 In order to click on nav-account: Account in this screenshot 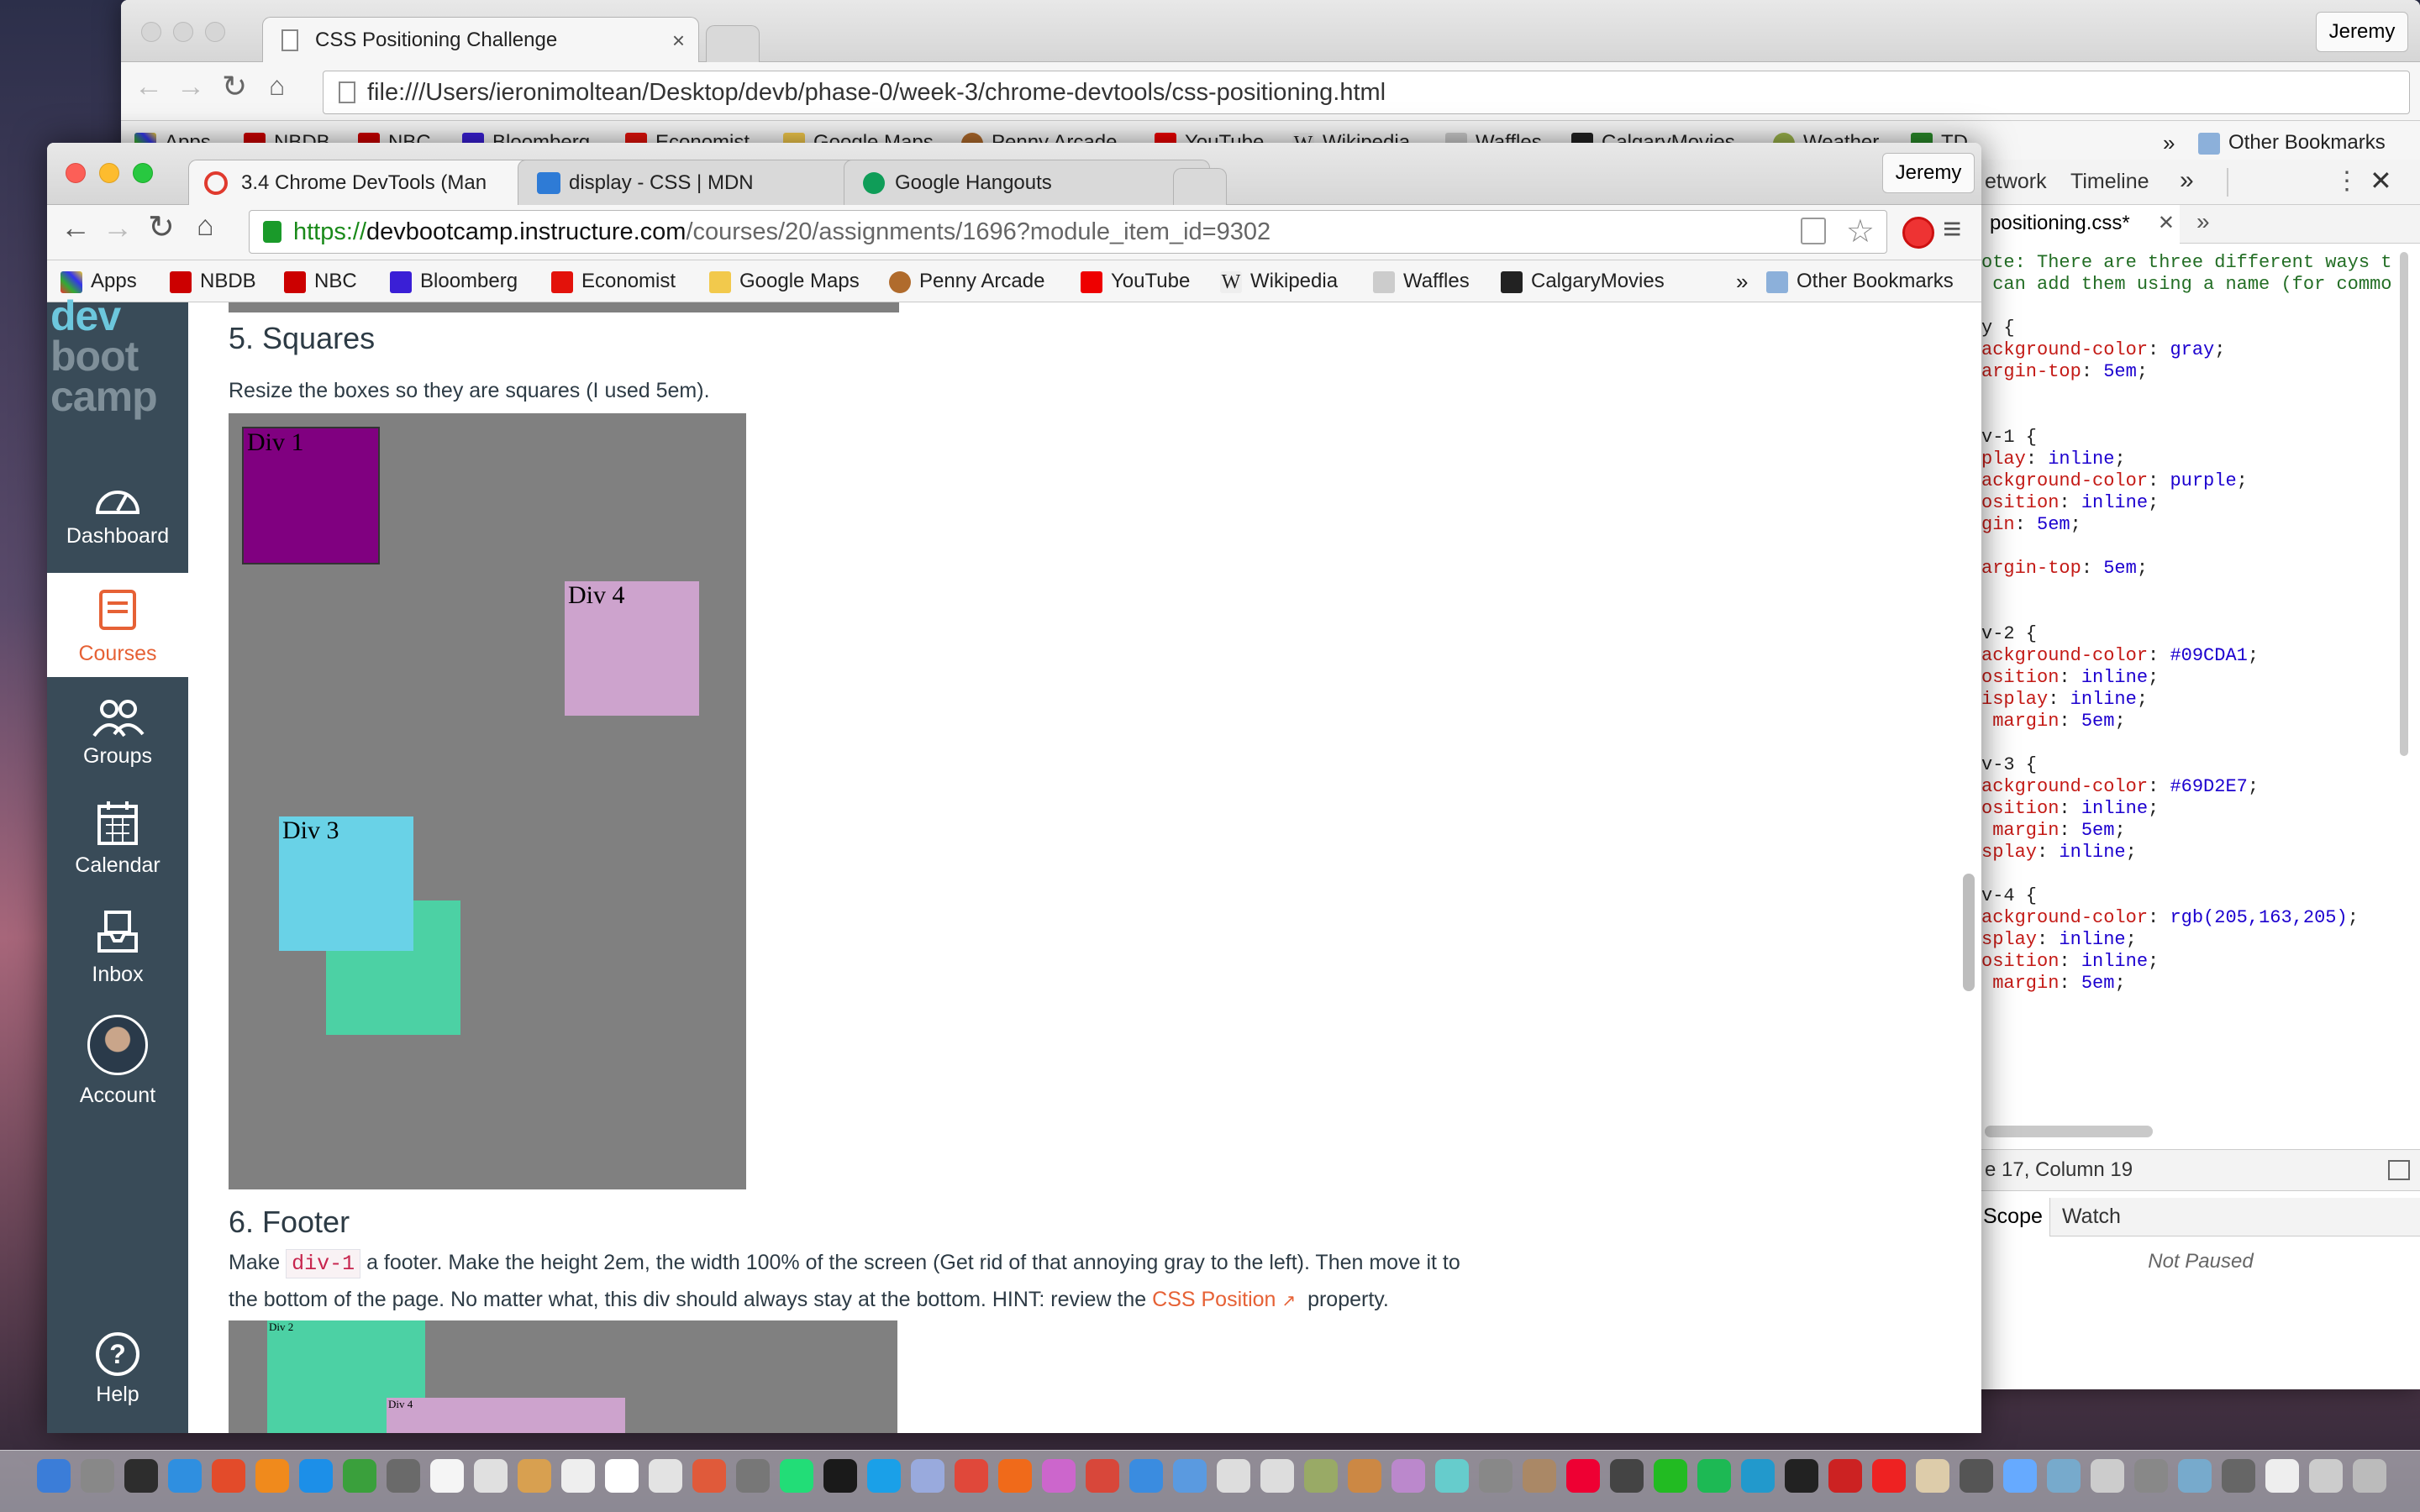, I will do `click(117, 1073)`.